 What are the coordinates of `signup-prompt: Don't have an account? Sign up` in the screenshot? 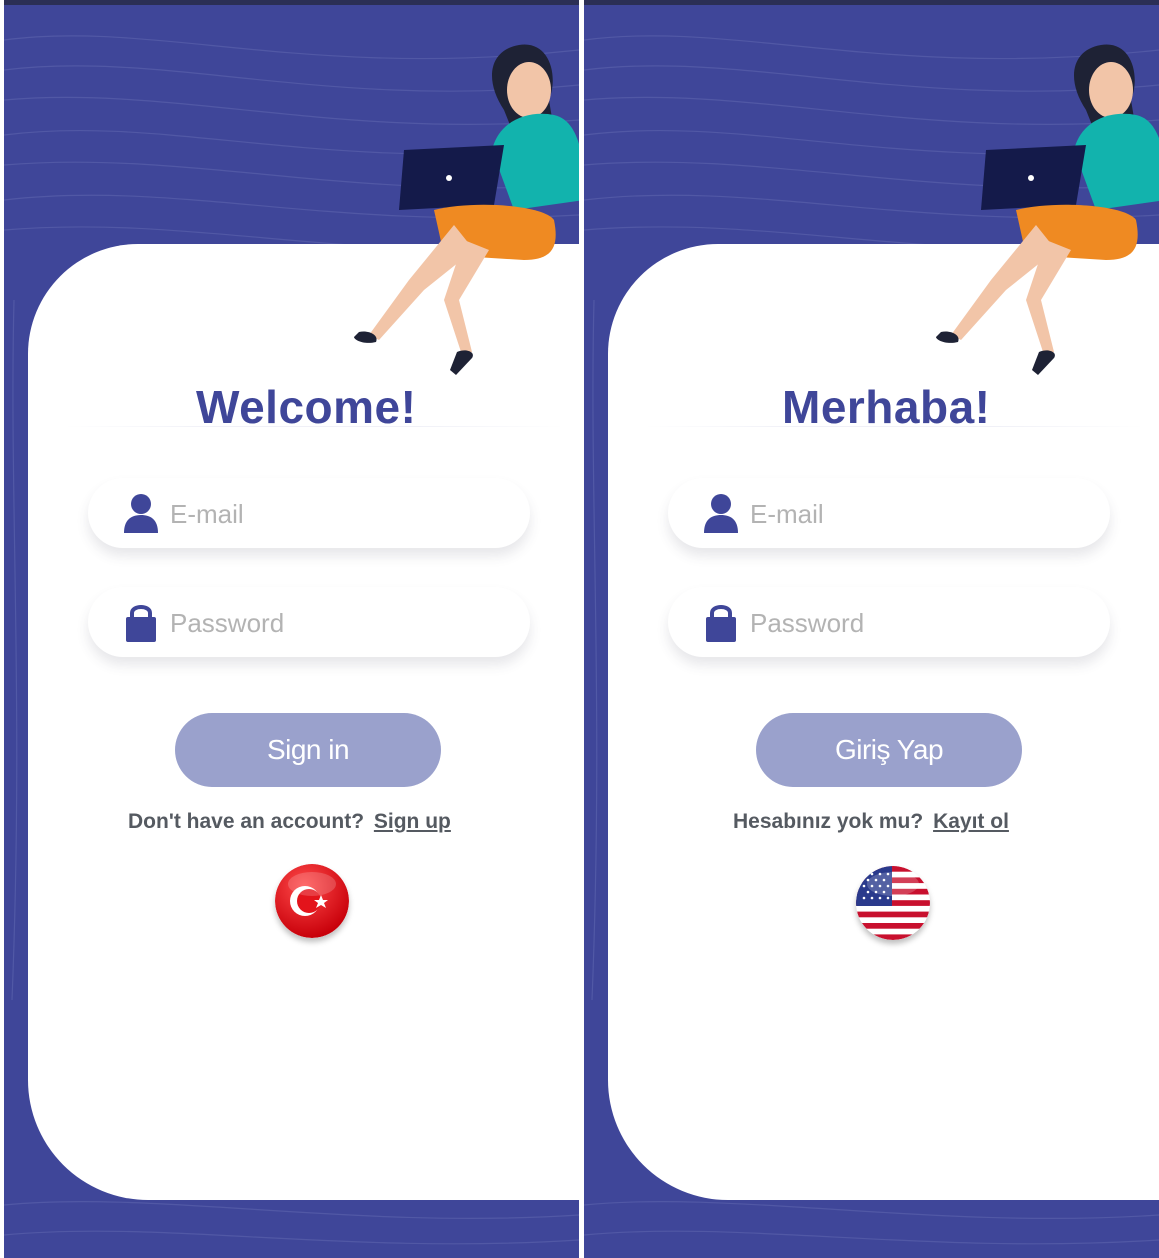 It's located at (291, 822).